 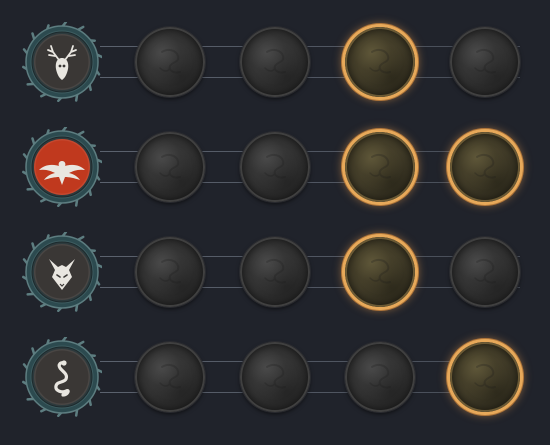 I want to click on wolf-spirit-emblem, so click(x=62, y=272).